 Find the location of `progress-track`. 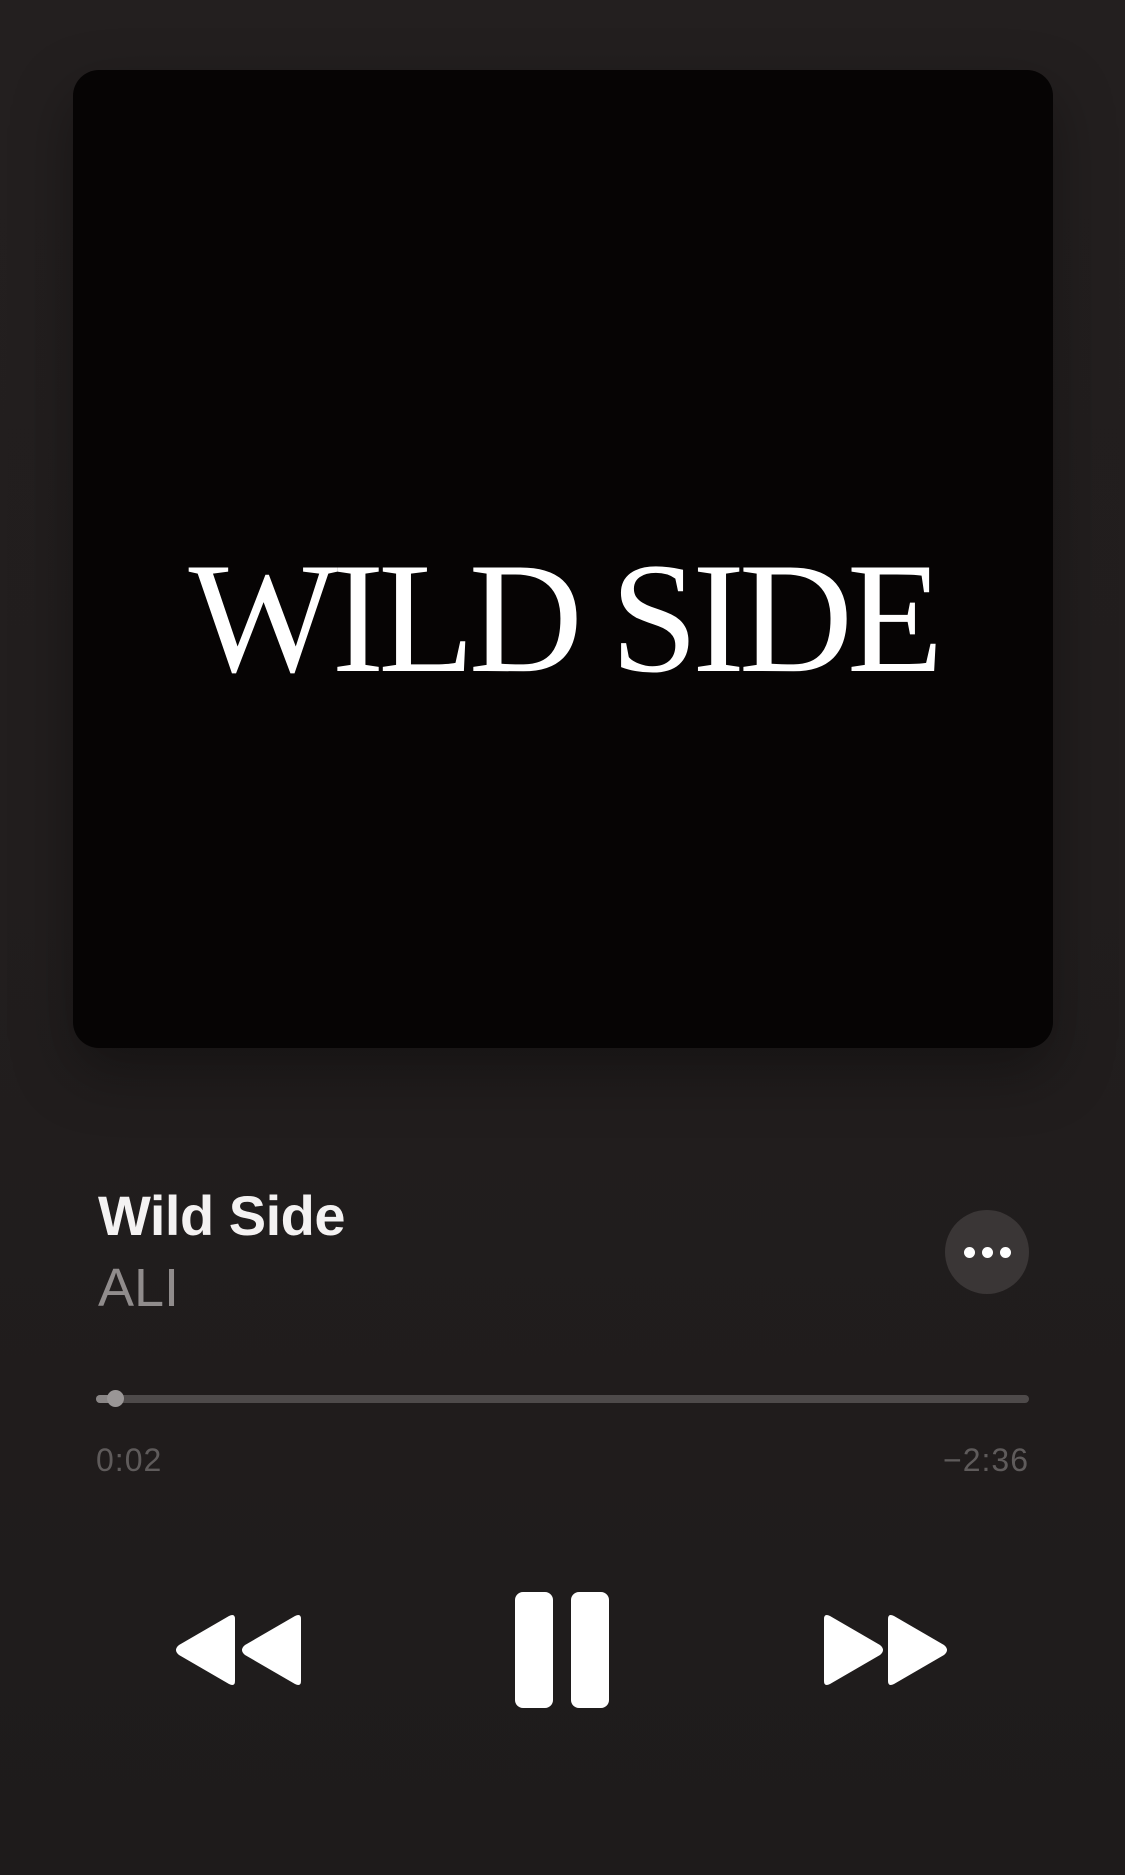

progress-track is located at coordinates (562, 1399).